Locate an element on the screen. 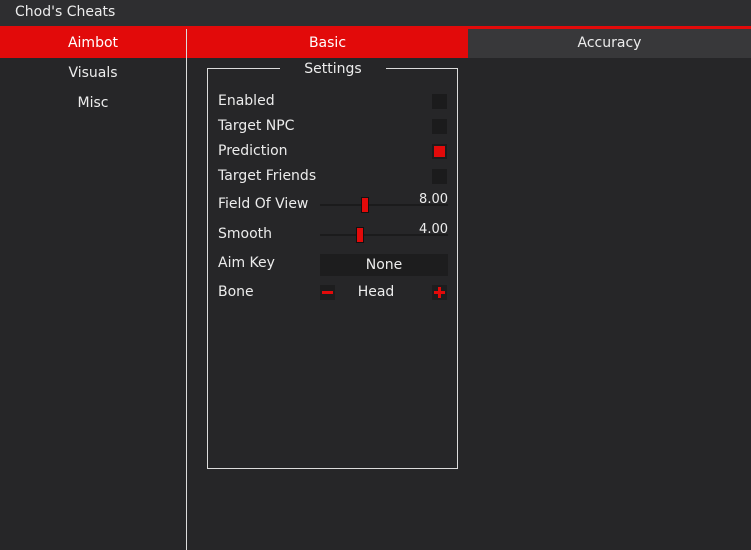  target-friends-checkbox is located at coordinates (439, 176).